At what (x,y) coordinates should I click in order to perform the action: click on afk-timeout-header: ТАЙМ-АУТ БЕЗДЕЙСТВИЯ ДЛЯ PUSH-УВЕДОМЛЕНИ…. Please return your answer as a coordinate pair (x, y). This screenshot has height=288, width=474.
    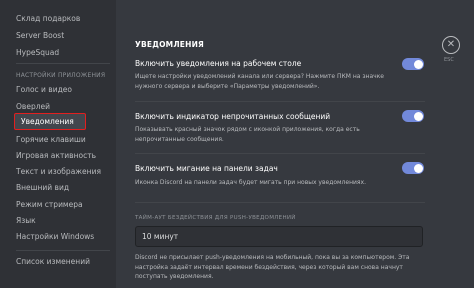
    Looking at the image, I should click on (215, 218).